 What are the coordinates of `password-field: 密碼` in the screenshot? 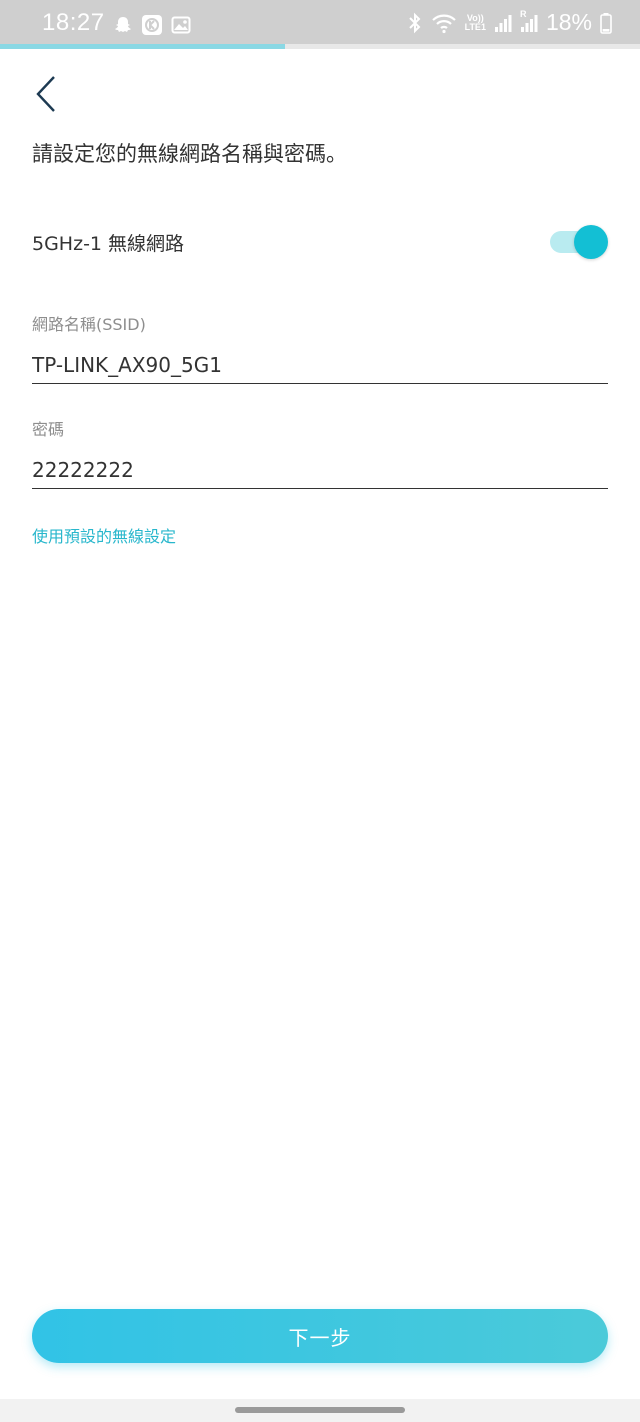 It's located at (320, 454).